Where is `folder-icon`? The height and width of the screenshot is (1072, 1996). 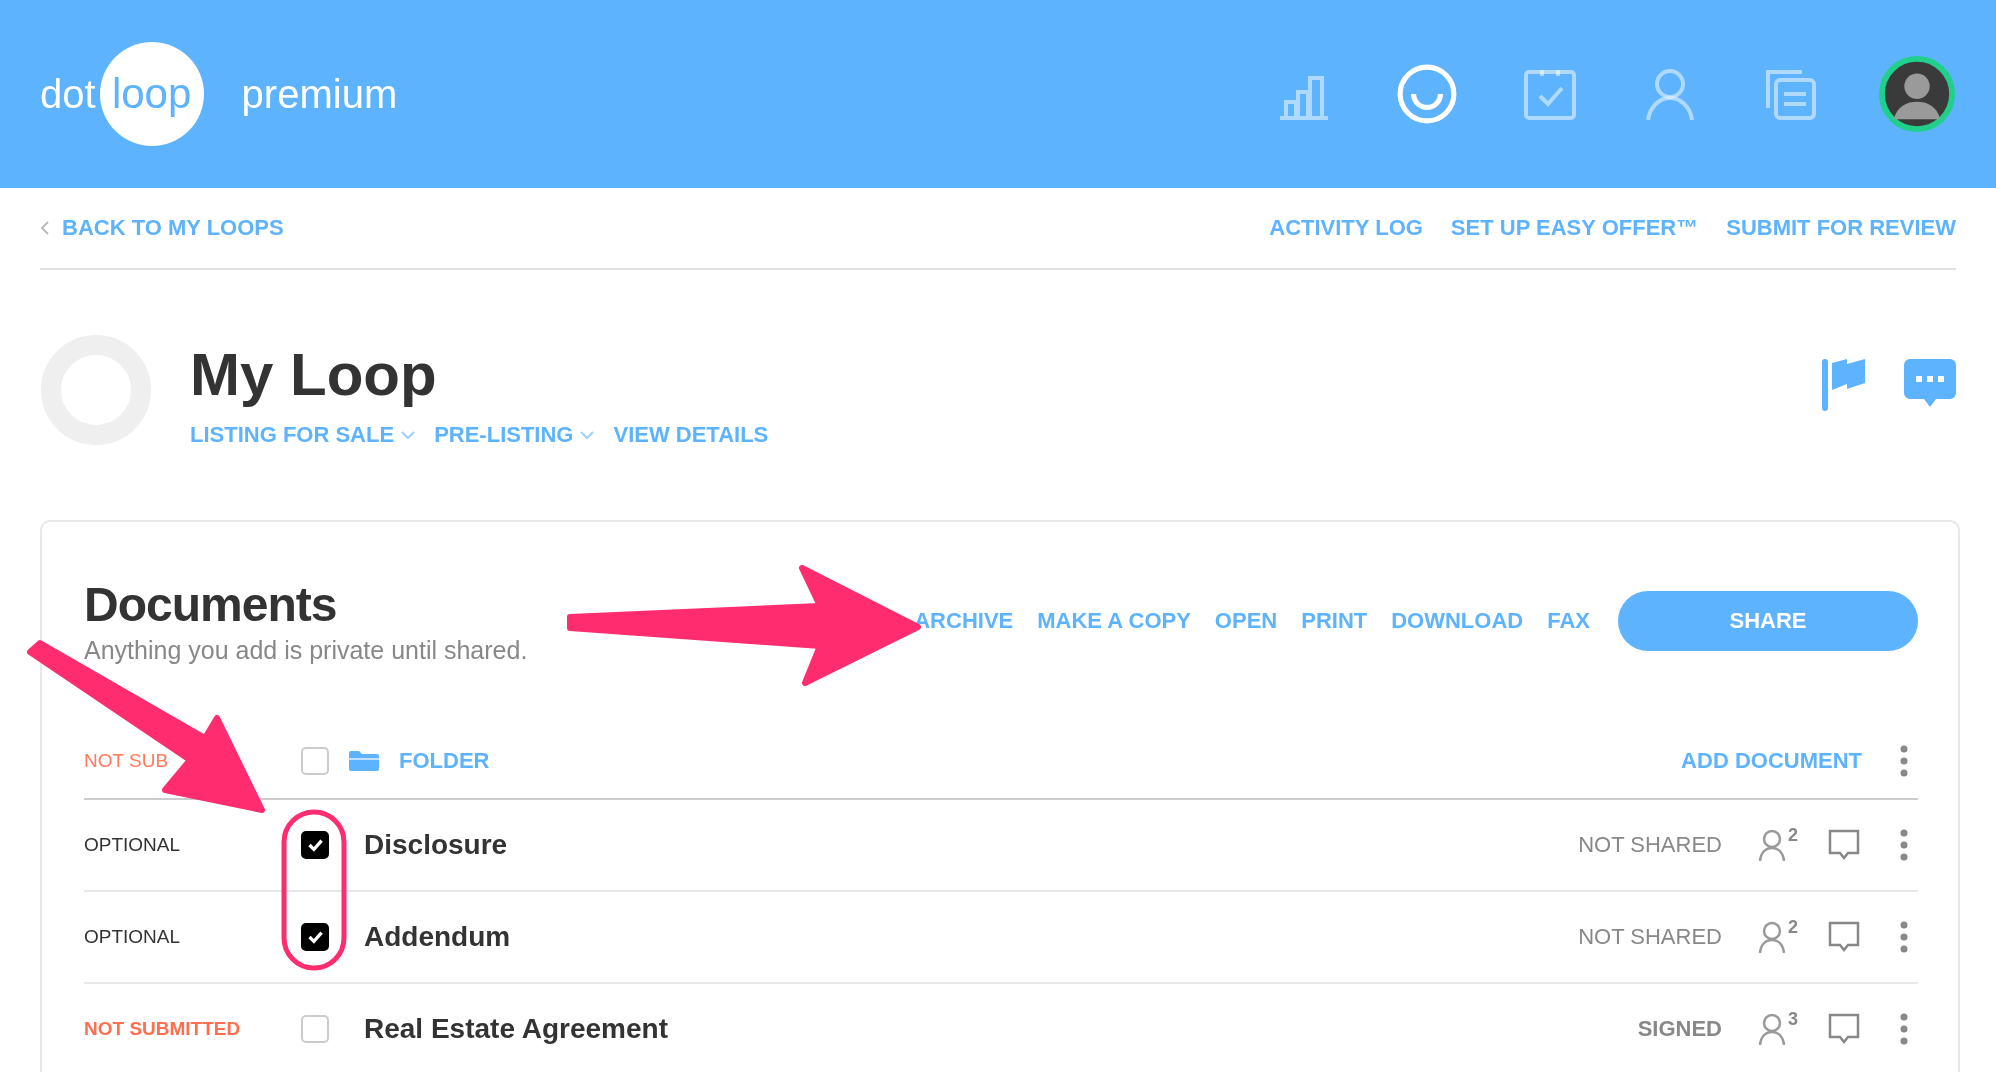 folder-icon is located at coordinates (364, 761).